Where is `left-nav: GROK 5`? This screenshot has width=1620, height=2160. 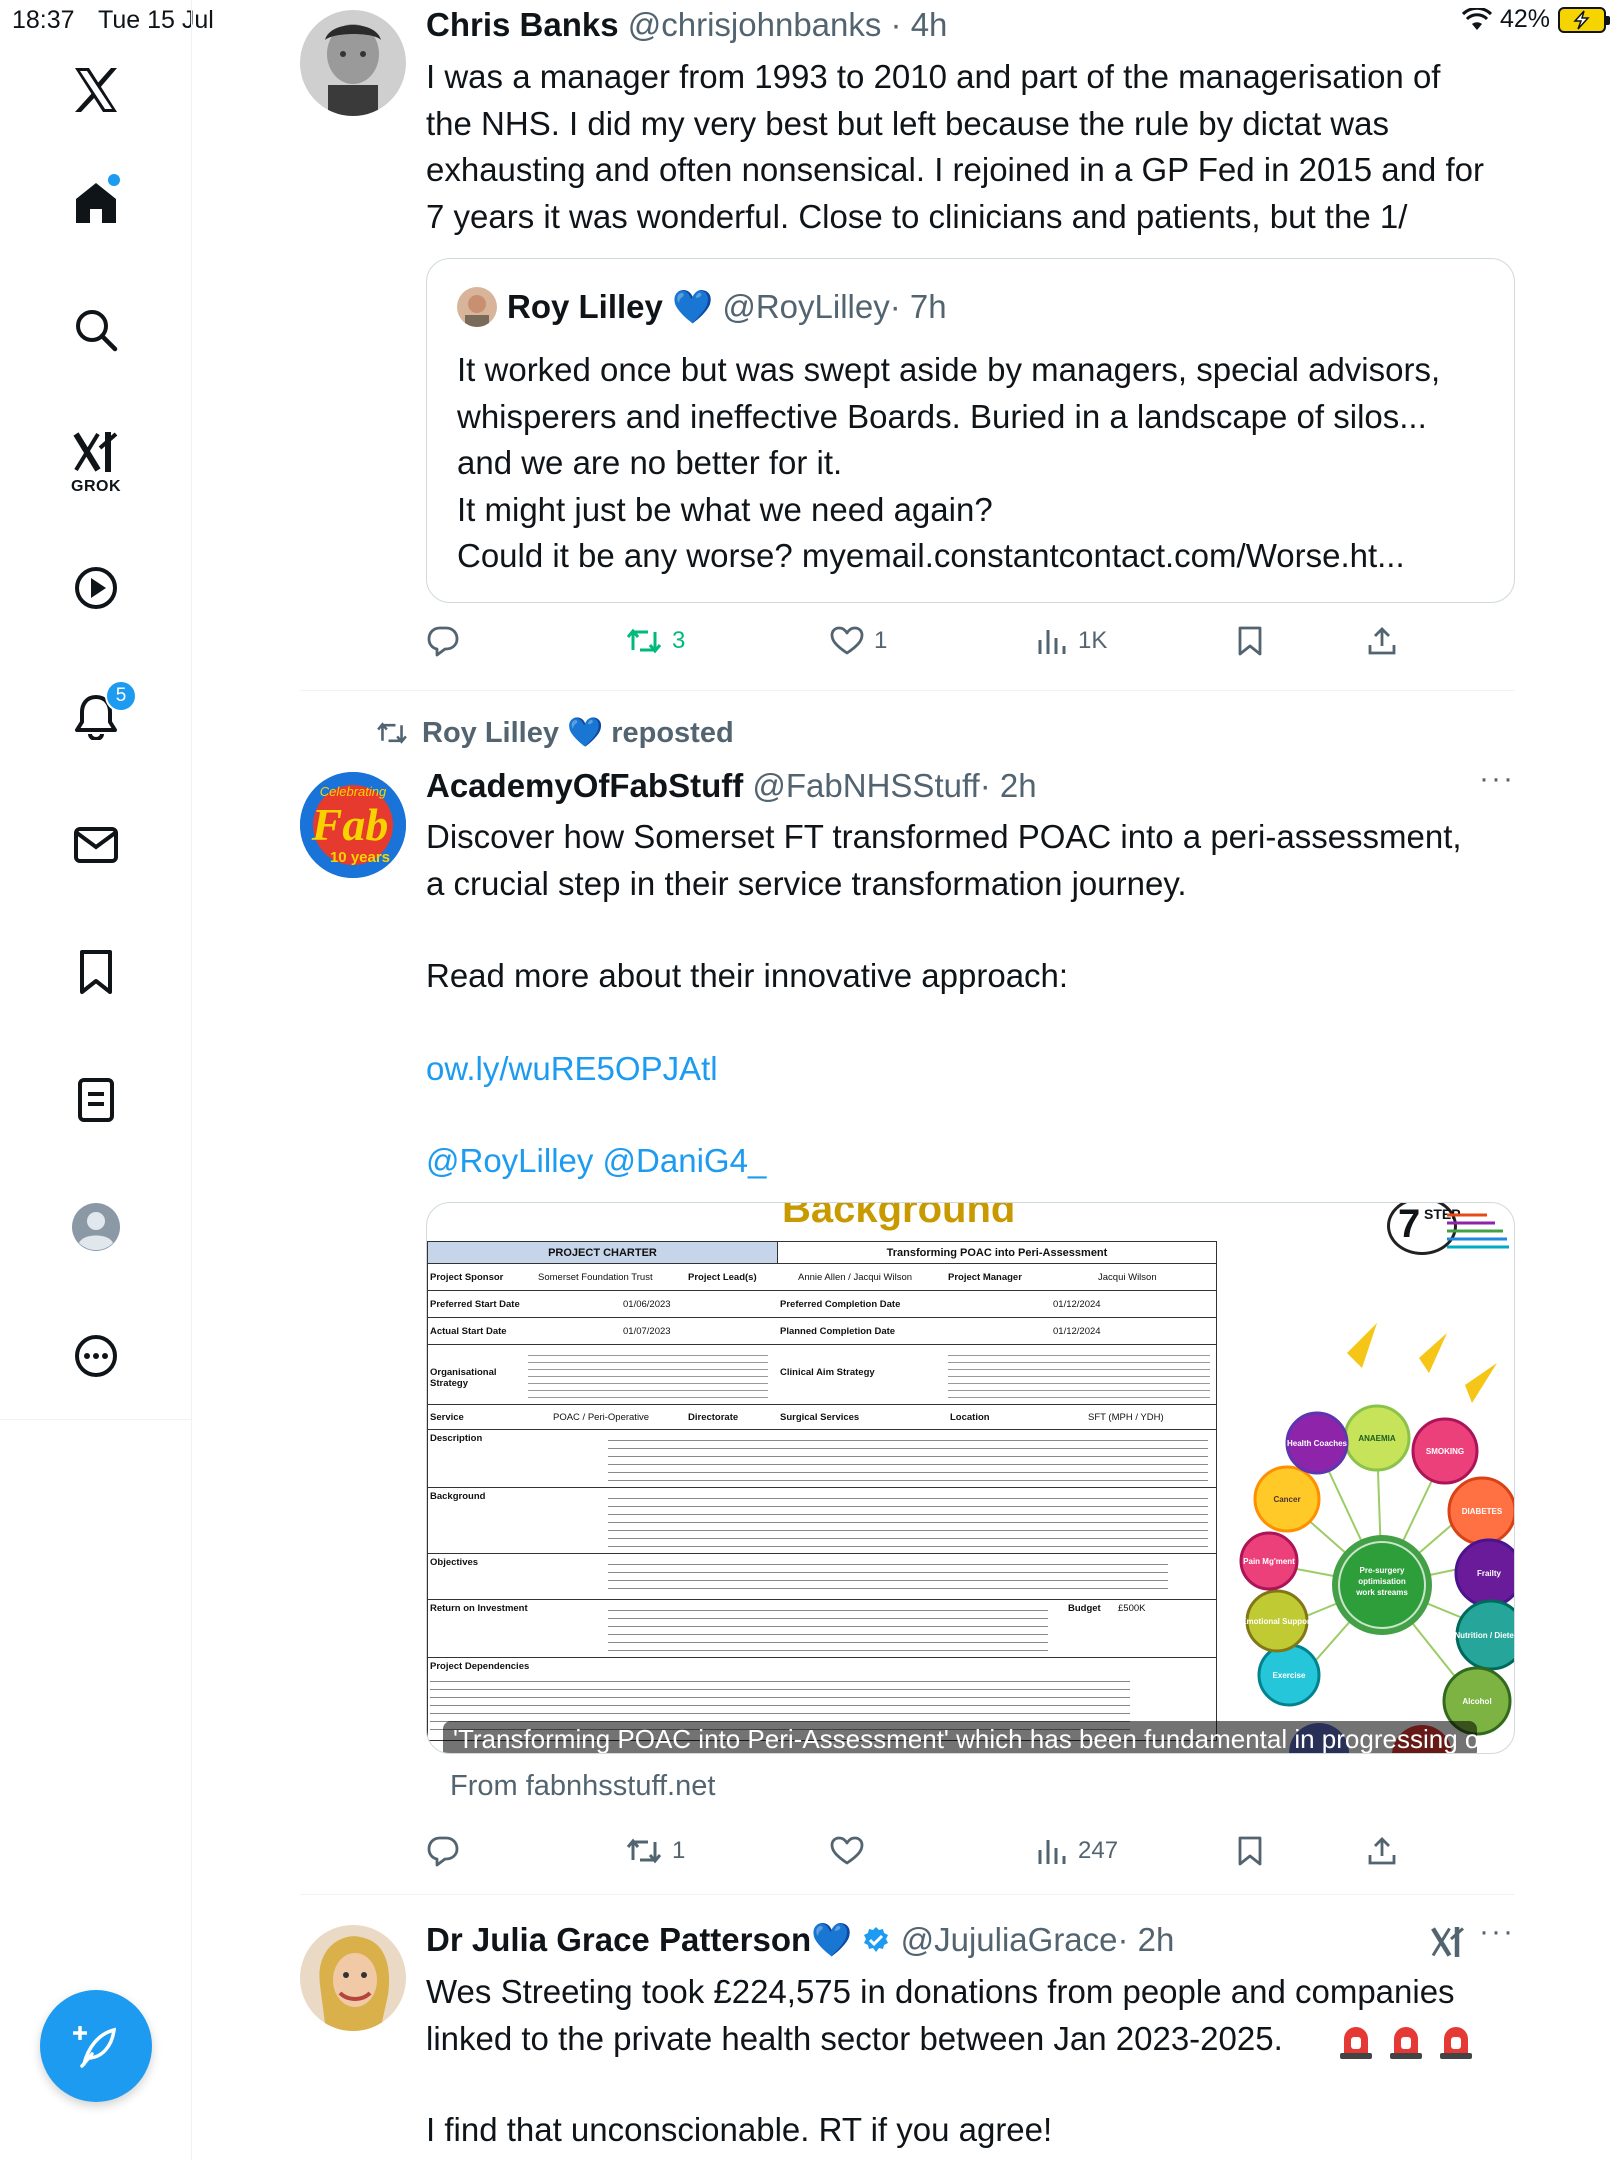
left-nav: GROK 5 is located at coordinates (96, 1080).